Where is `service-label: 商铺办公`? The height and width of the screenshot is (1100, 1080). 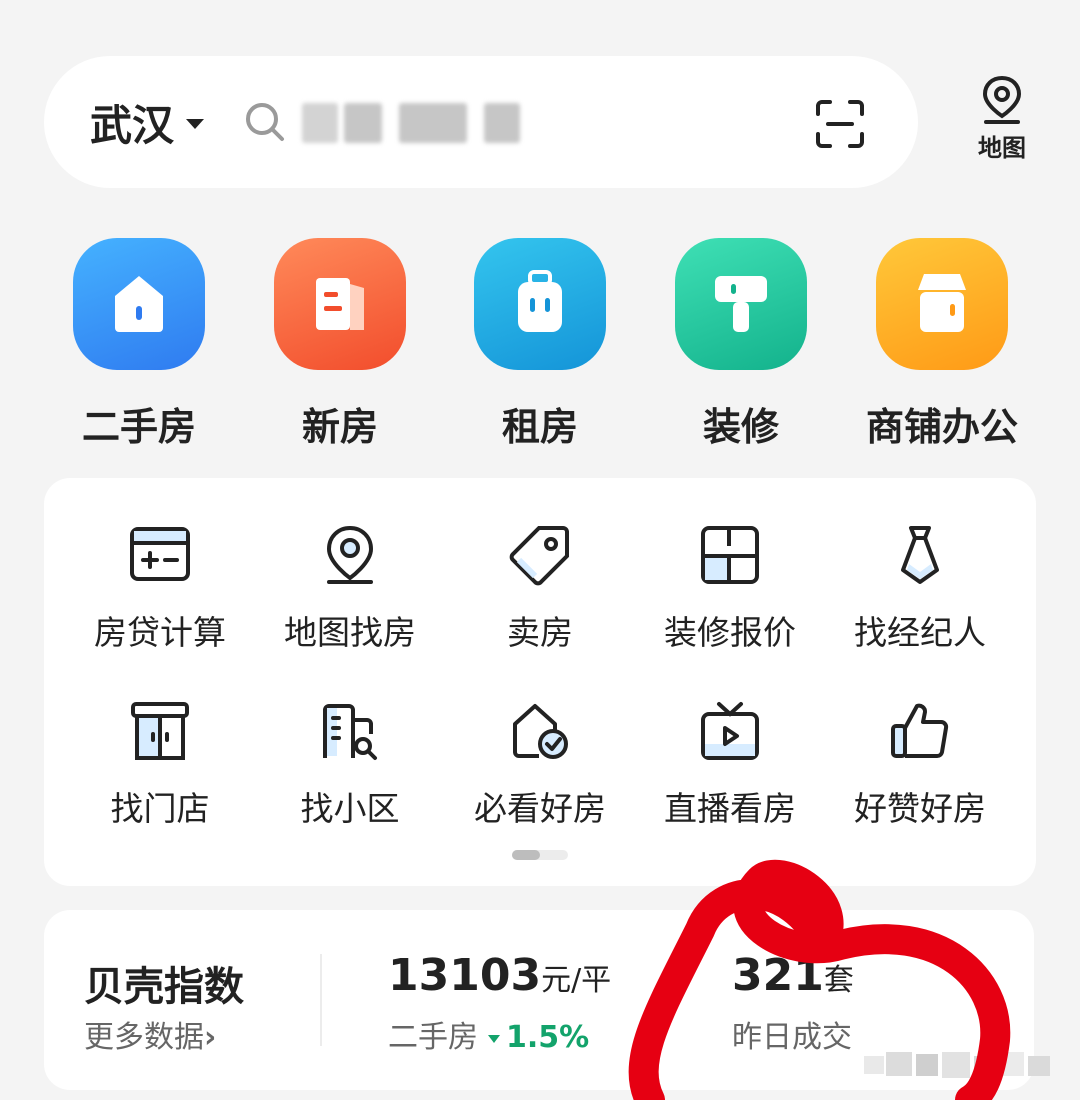 service-label: 商铺办公 is located at coordinates (941, 427).